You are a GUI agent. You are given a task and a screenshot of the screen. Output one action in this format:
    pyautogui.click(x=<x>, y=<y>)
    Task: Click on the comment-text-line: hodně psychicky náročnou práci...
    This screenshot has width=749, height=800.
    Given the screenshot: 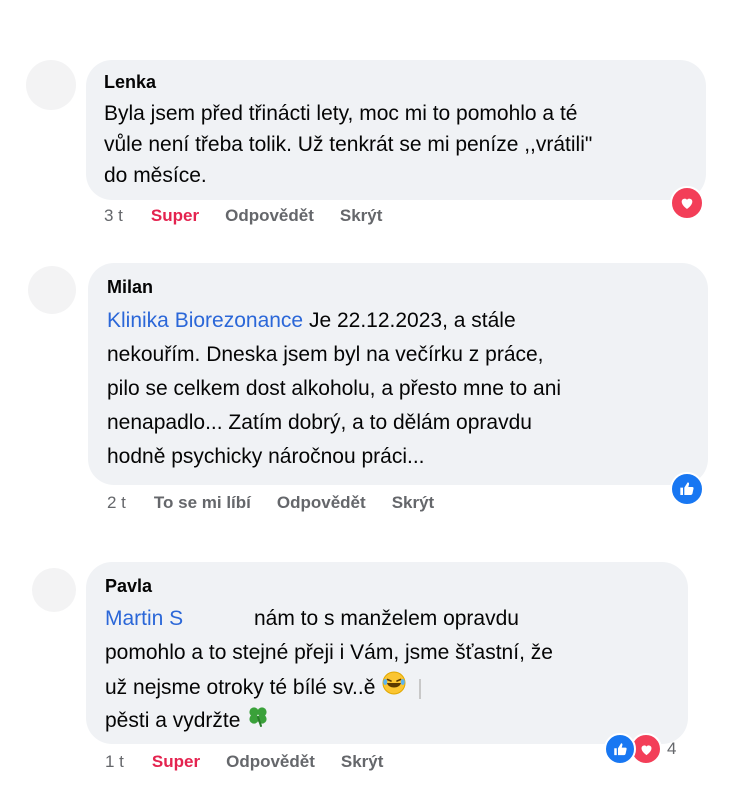 What is the action you would take?
    pyautogui.click(x=266, y=456)
    